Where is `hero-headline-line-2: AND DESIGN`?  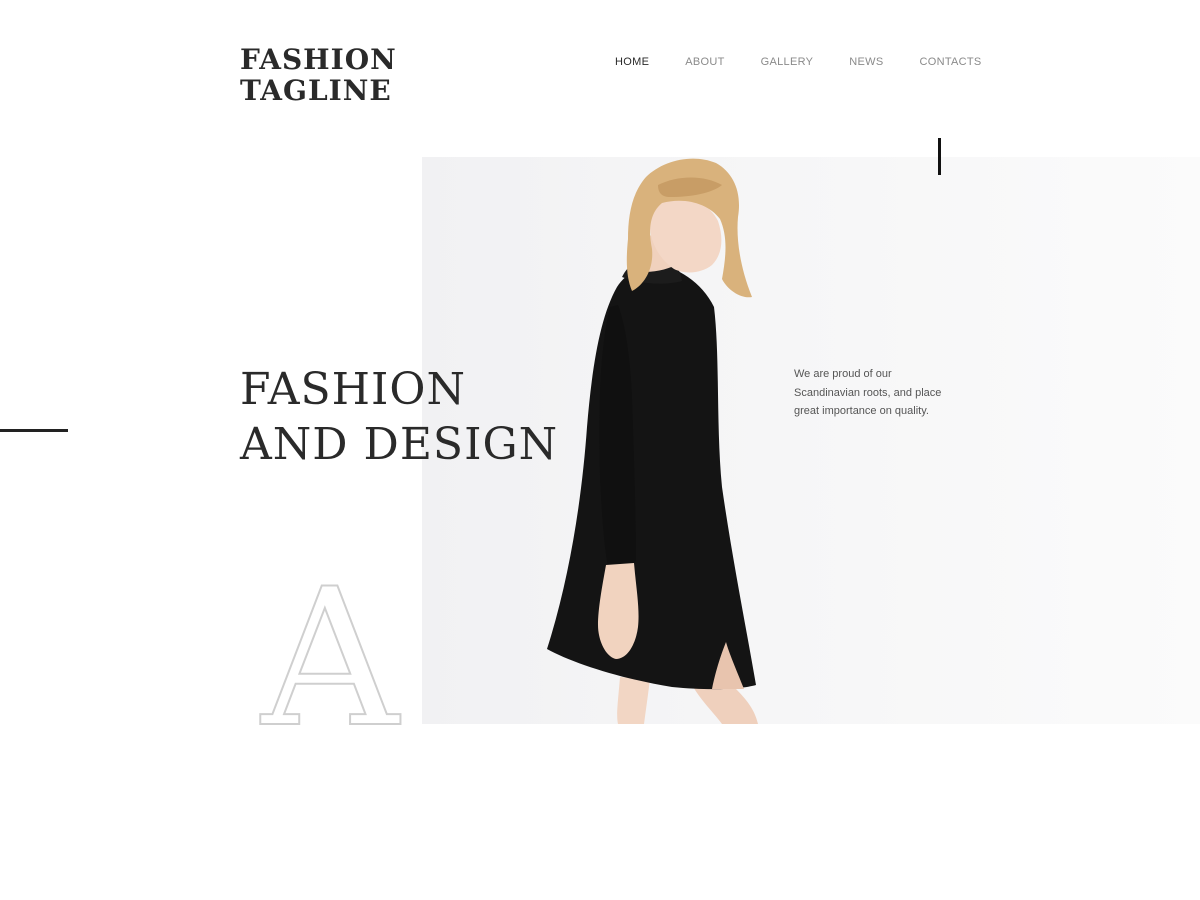 hero-headline-line-2: AND DESIGN is located at coordinates (399, 444).